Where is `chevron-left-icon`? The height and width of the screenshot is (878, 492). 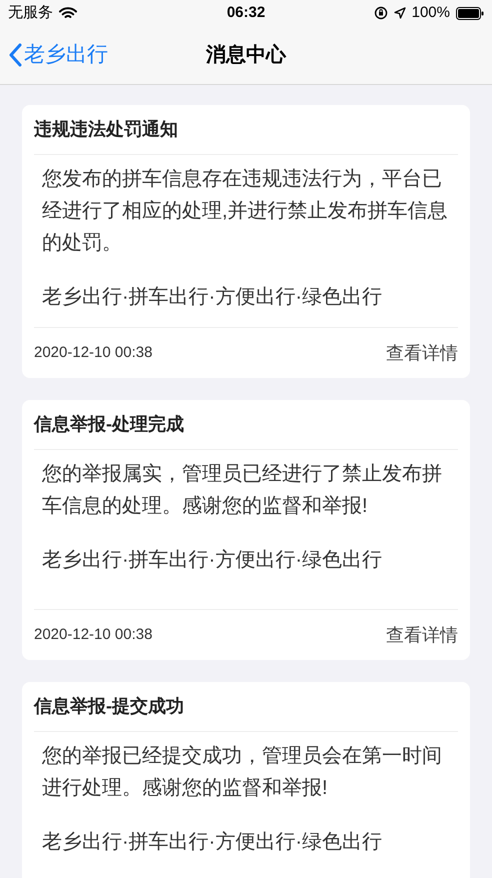
chevron-left-icon is located at coordinates (15, 55).